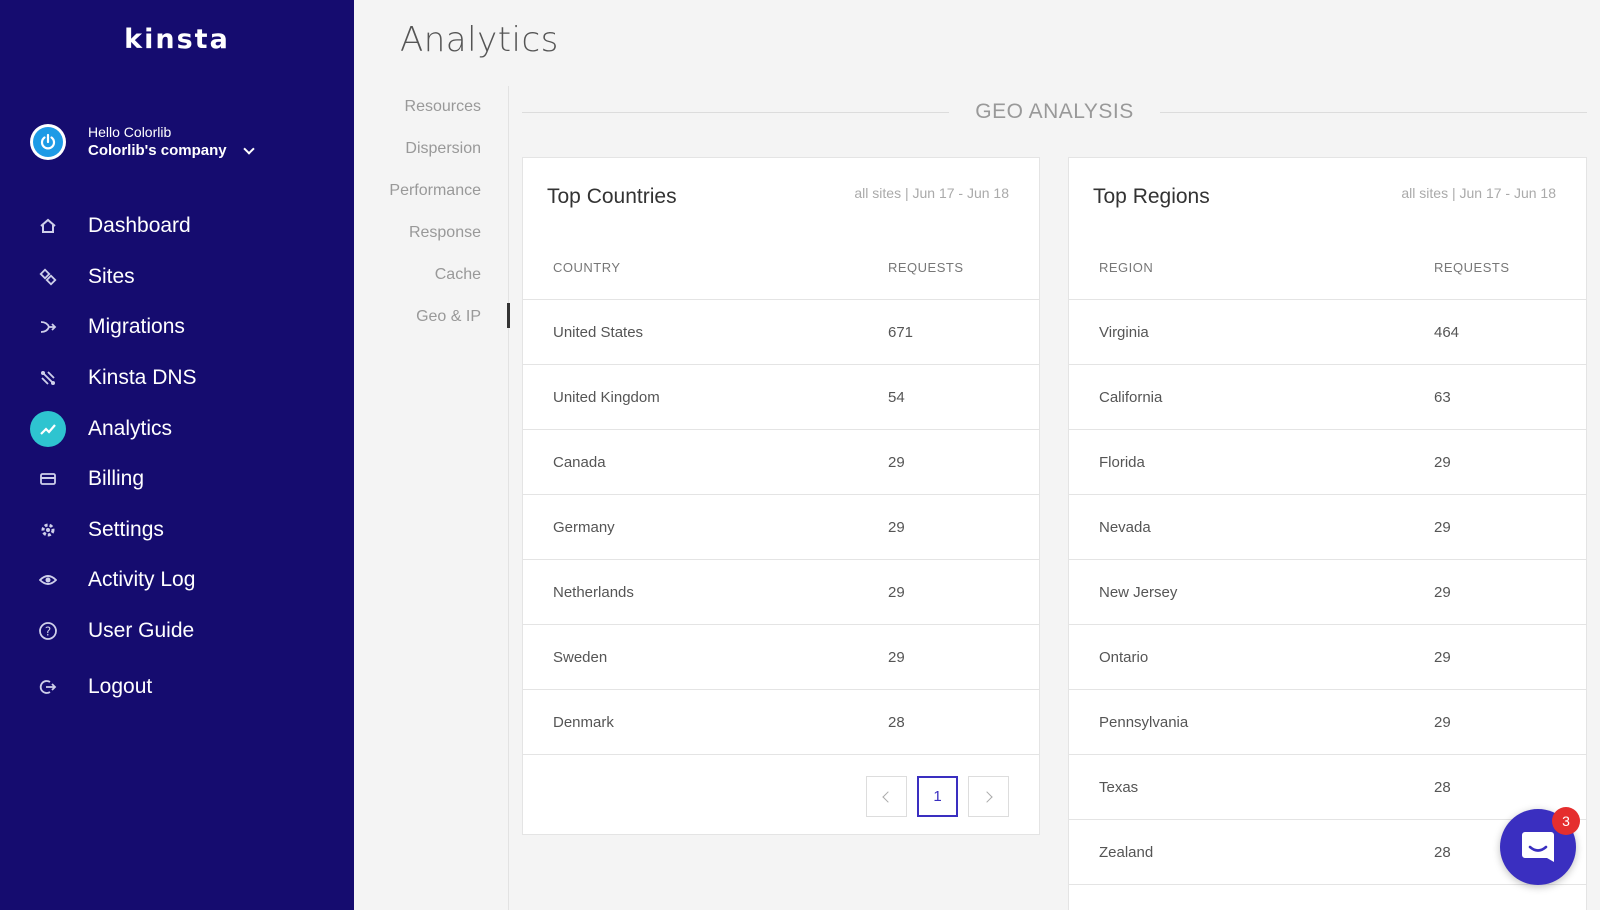  I want to click on table-row: Germany 29, so click(781, 527).